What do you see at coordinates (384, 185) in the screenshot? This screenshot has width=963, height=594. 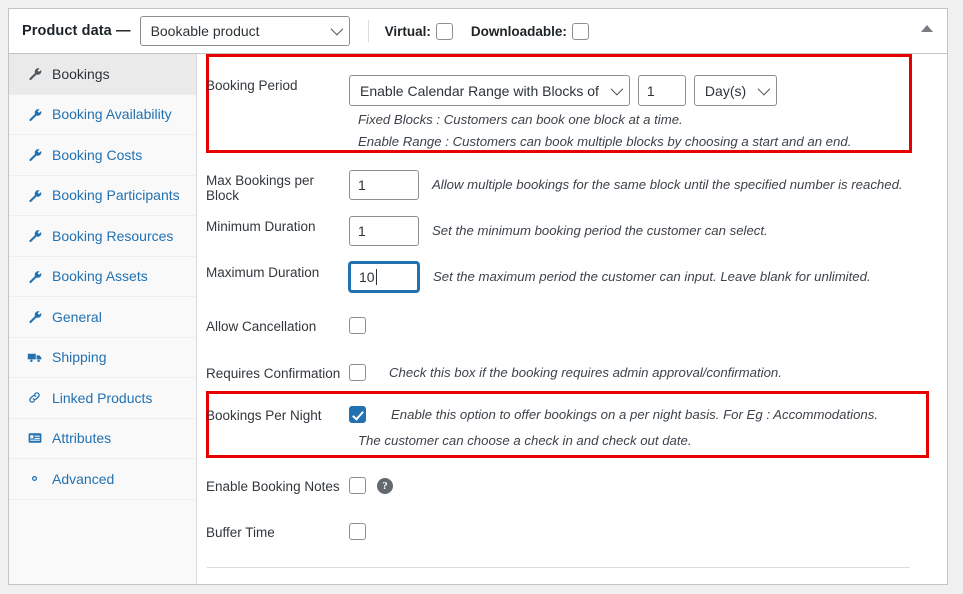 I see `max-bookings-per-block-input: 1` at bounding box center [384, 185].